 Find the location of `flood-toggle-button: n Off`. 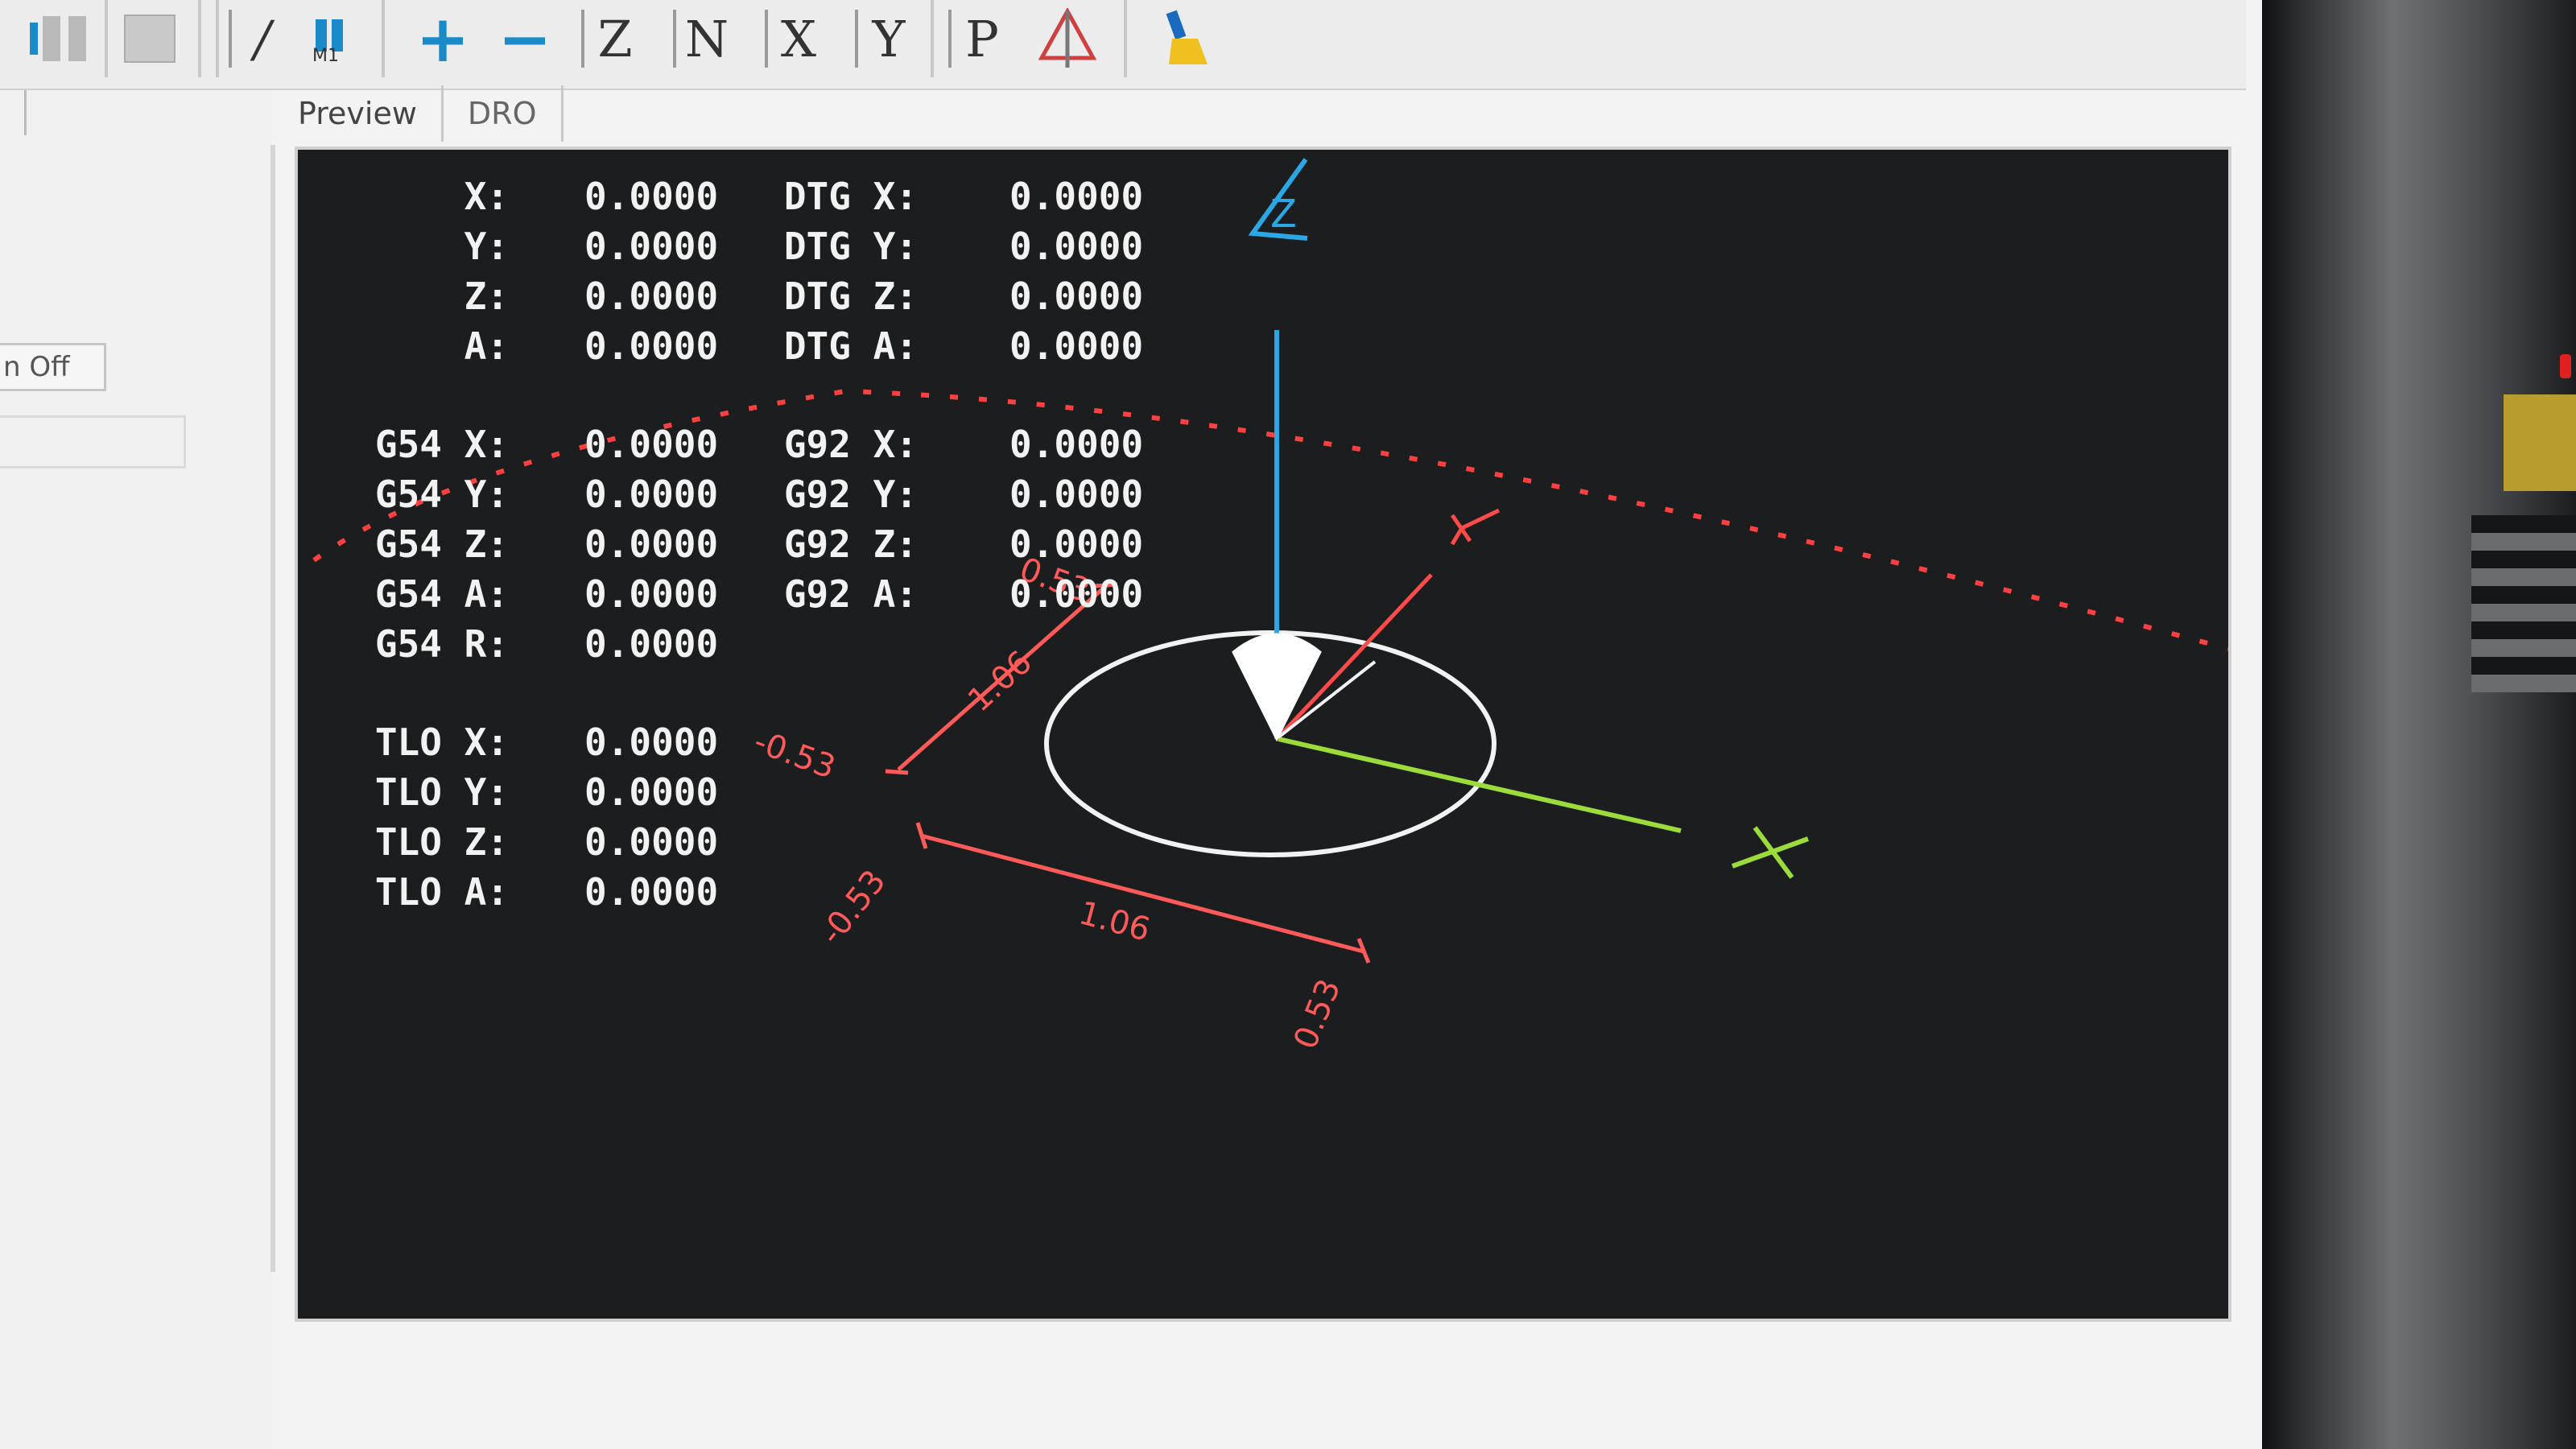

flood-toggle-button: n Off is located at coordinates (53, 367).